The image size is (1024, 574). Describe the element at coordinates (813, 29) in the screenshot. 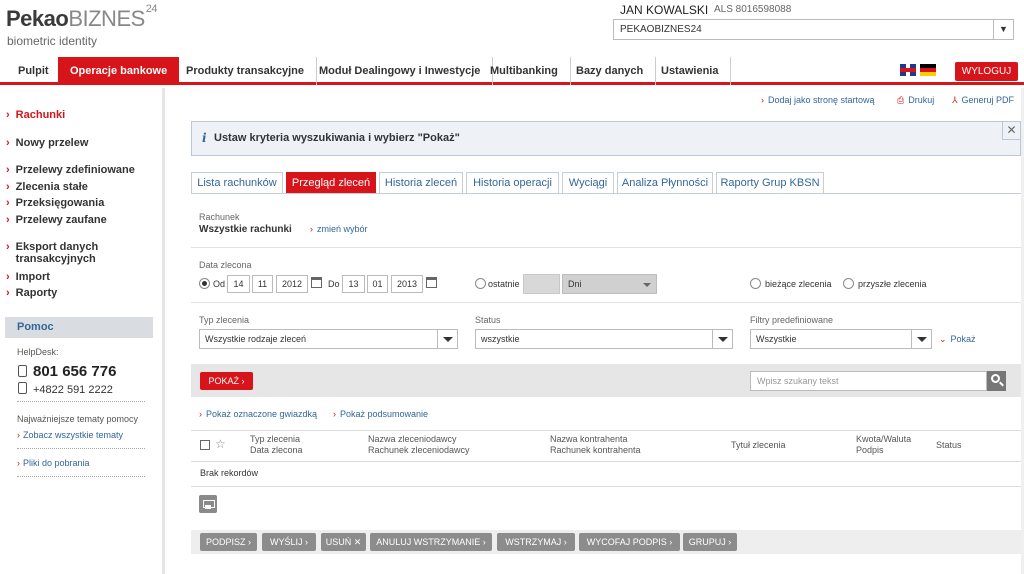

I see `context-select: PEKAOBIZNES24 ▼` at that location.